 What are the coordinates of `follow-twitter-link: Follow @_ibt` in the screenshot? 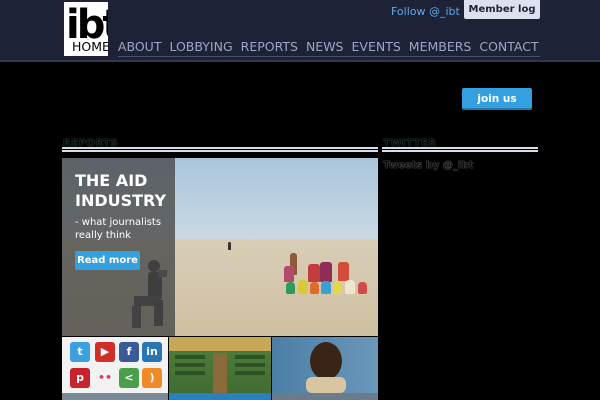 It's located at (425, 11).